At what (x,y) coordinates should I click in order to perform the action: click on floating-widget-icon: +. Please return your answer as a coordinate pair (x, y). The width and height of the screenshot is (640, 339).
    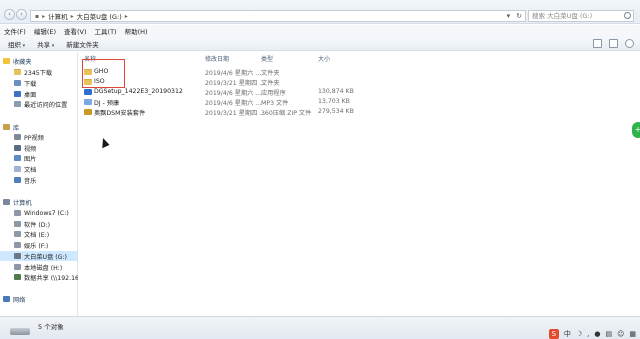
    Looking at the image, I should click on (636, 130).